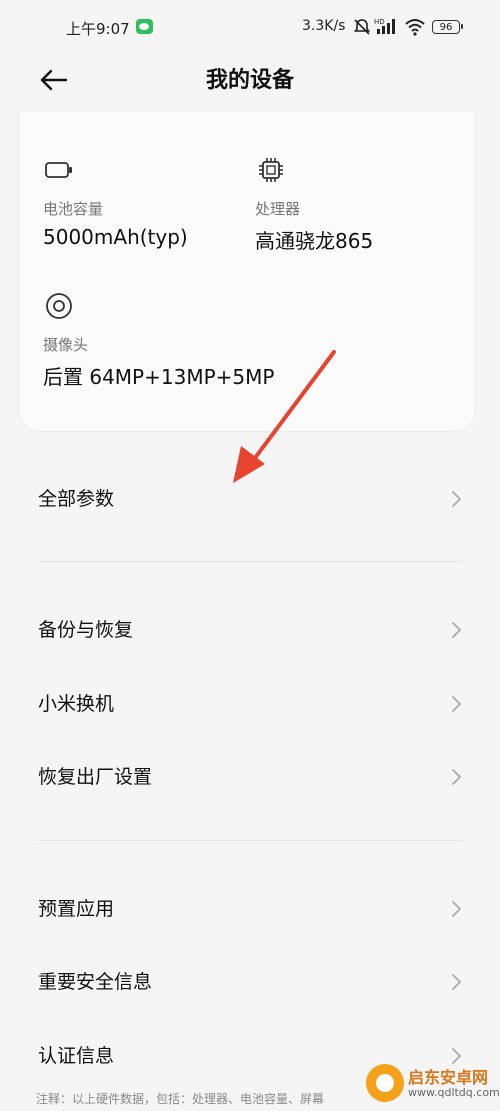 The image size is (500, 1111). Describe the element at coordinates (158, 340) in the screenshot. I see `spec-camera: 摄像头 后置 64MP+13MP+5MP` at that location.